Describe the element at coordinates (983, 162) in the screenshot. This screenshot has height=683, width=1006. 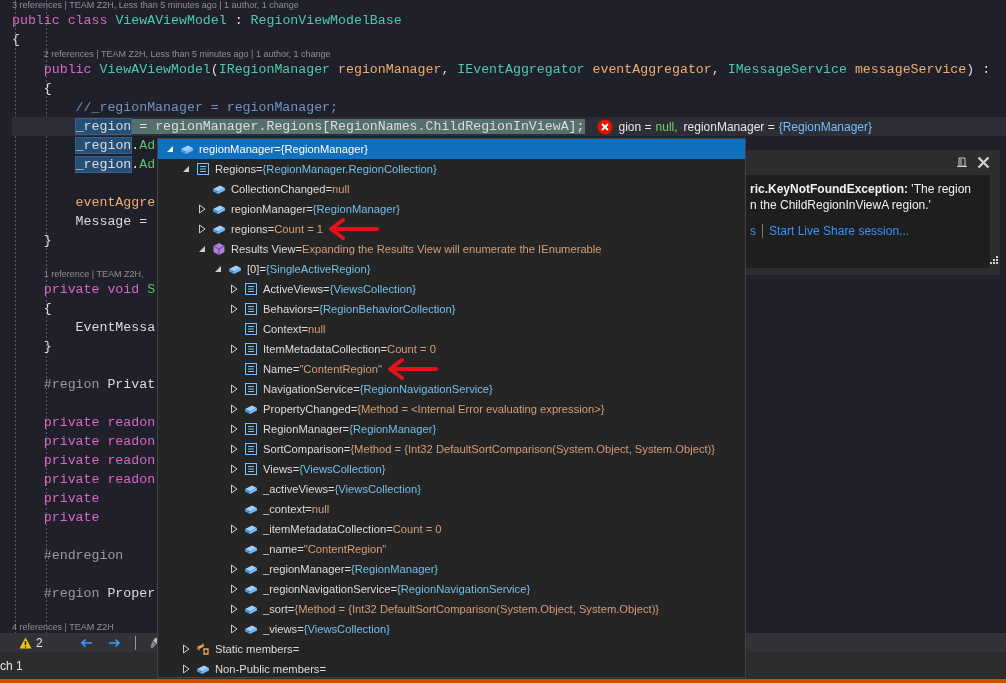
I see `close-icon` at that location.